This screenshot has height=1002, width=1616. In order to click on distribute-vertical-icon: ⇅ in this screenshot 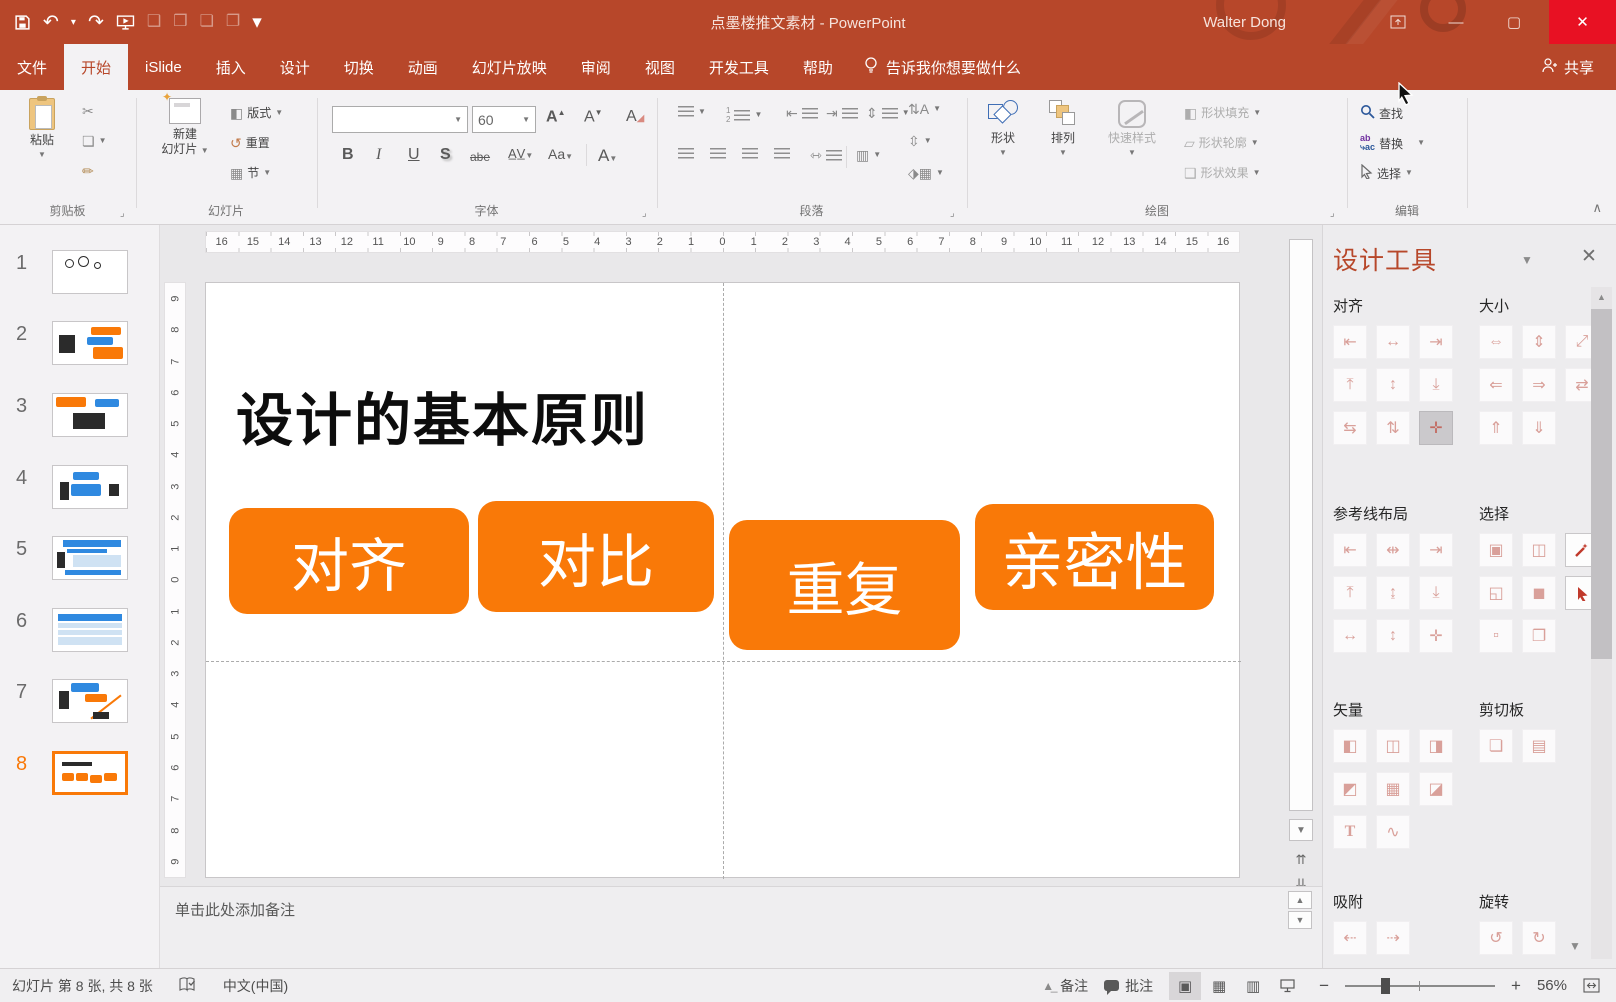, I will do `click(1393, 428)`.